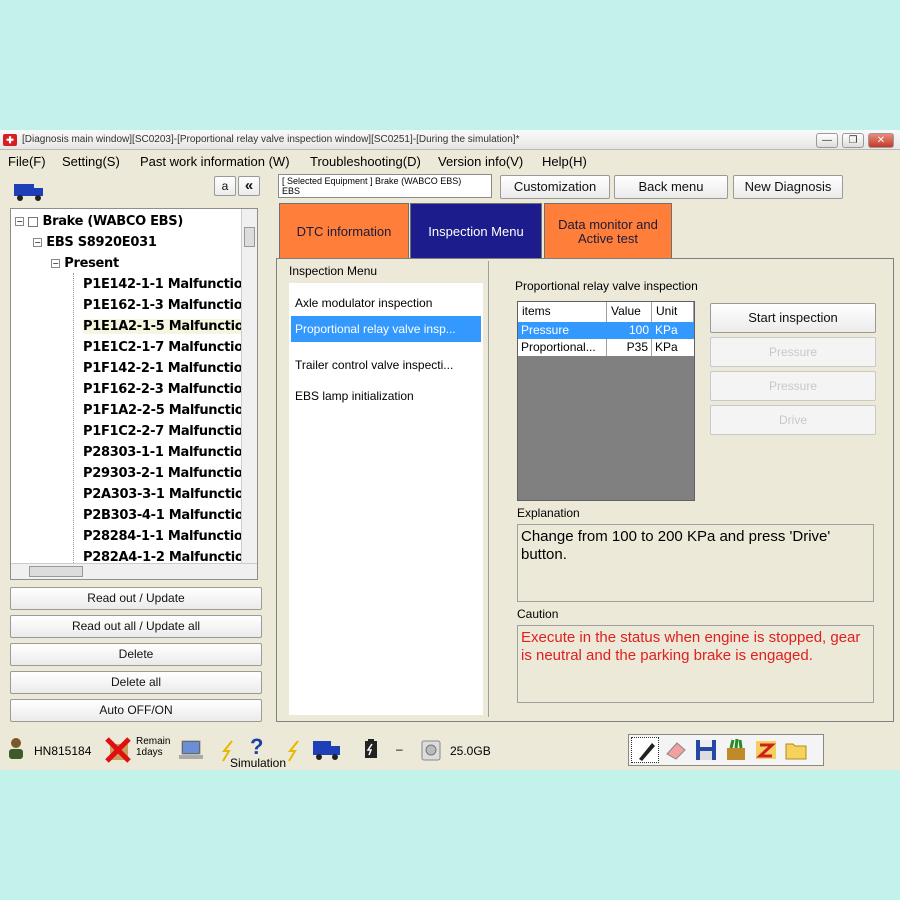 The width and height of the screenshot is (900, 900). I want to click on menu-item-axle-modulator: Axle modulator inspection, so click(385, 303).